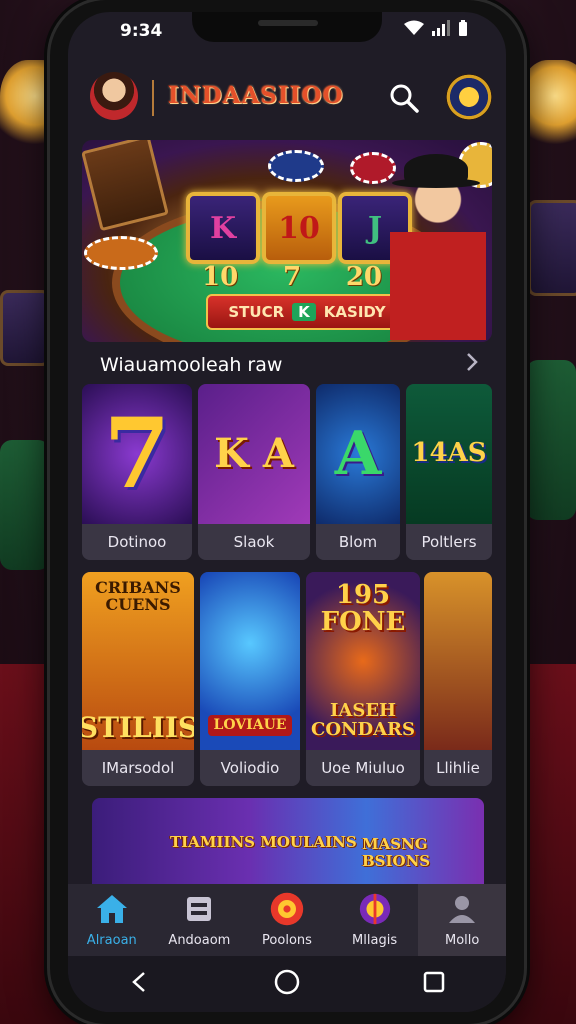 This screenshot has width=576, height=1024. Describe the element at coordinates (472, 362) in the screenshot. I see `chevron-right-icon` at that location.